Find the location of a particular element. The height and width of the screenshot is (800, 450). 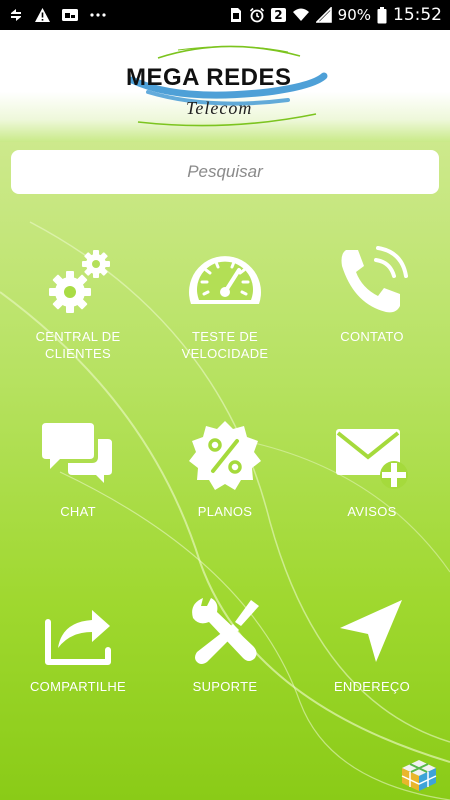

percent-badge-icon is located at coordinates (225, 457).